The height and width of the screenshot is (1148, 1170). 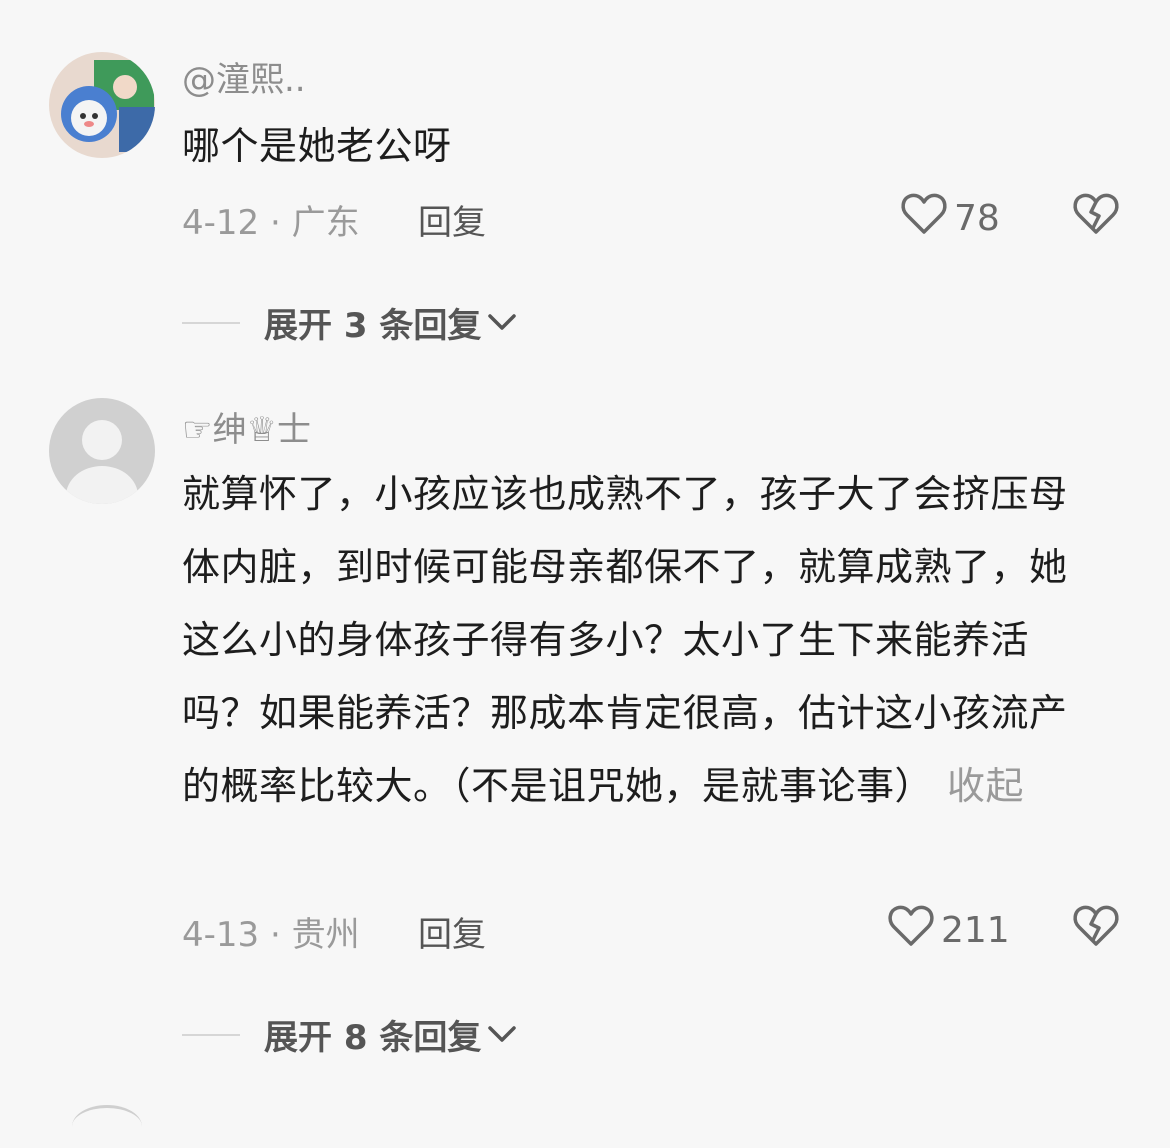 I want to click on dislike-button, so click(x=1096, y=928).